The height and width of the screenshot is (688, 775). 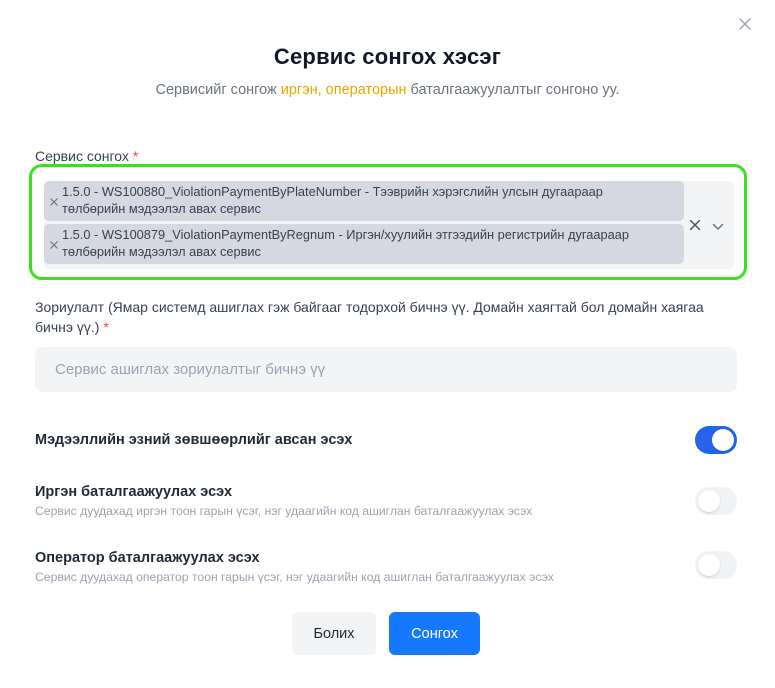 I want to click on modal-title: Сервис сонгох хэсэг, so click(x=387, y=56).